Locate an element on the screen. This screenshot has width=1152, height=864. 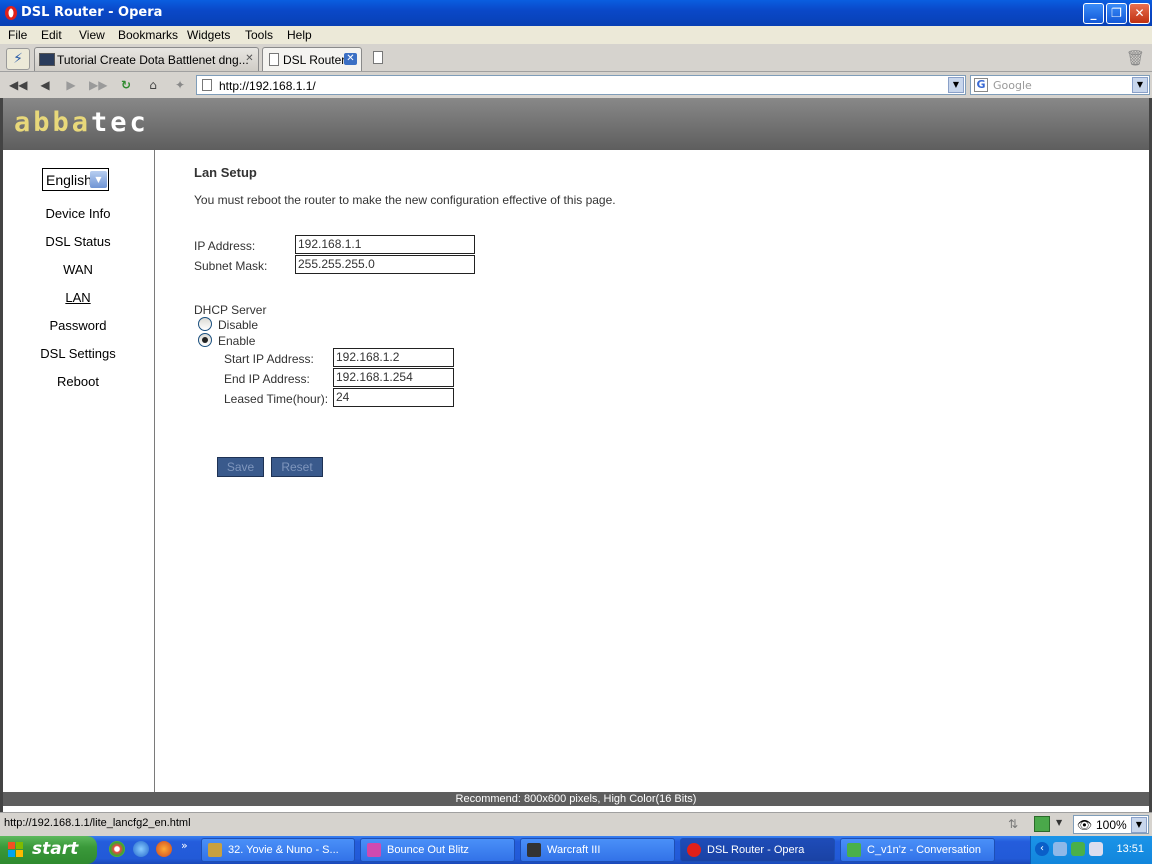
hover-link-url: http://192.168.1.1/lite_lancfg2_en.html is located at coordinates (97, 823).